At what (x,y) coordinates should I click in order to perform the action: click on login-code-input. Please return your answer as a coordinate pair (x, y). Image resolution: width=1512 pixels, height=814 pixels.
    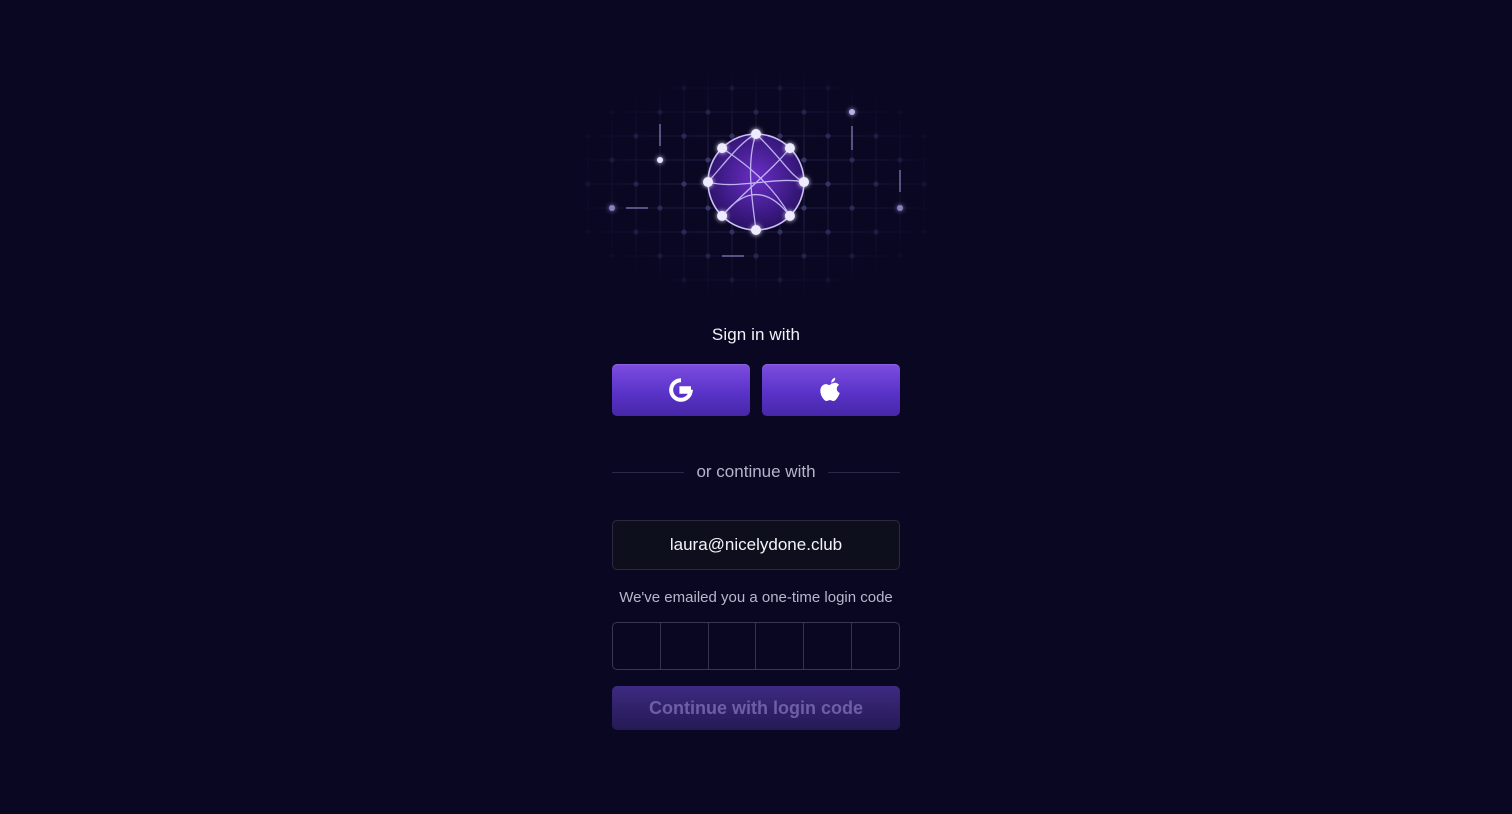
    Looking at the image, I should click on (756, 646).